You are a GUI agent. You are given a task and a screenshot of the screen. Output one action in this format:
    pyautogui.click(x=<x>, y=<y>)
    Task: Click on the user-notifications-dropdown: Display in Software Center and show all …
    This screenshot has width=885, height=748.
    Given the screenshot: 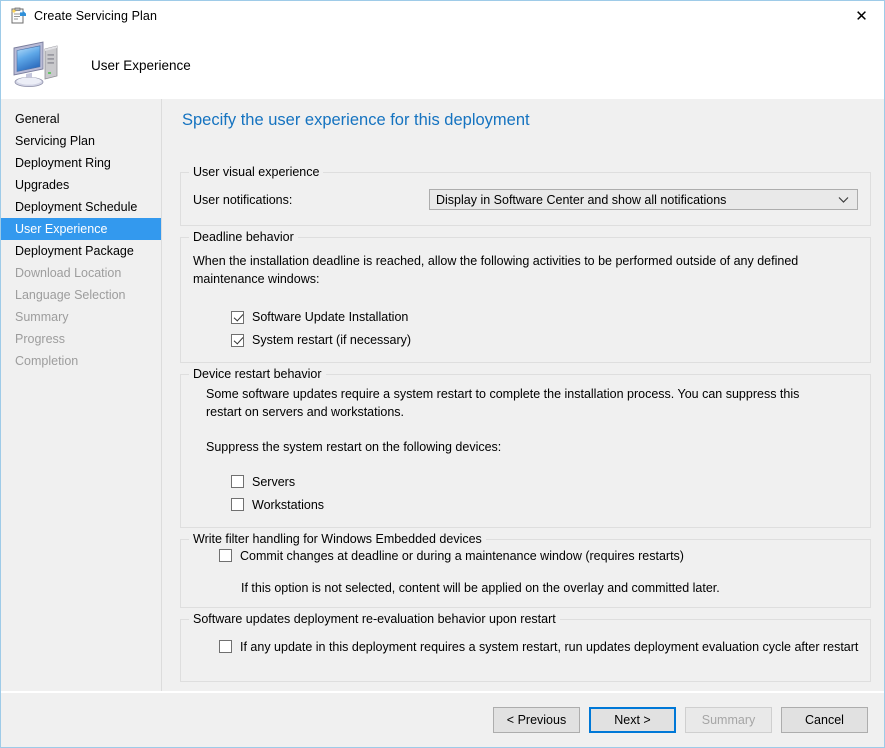 What is the action you would take?
    pyautogui.click(x=644, y=199)
    